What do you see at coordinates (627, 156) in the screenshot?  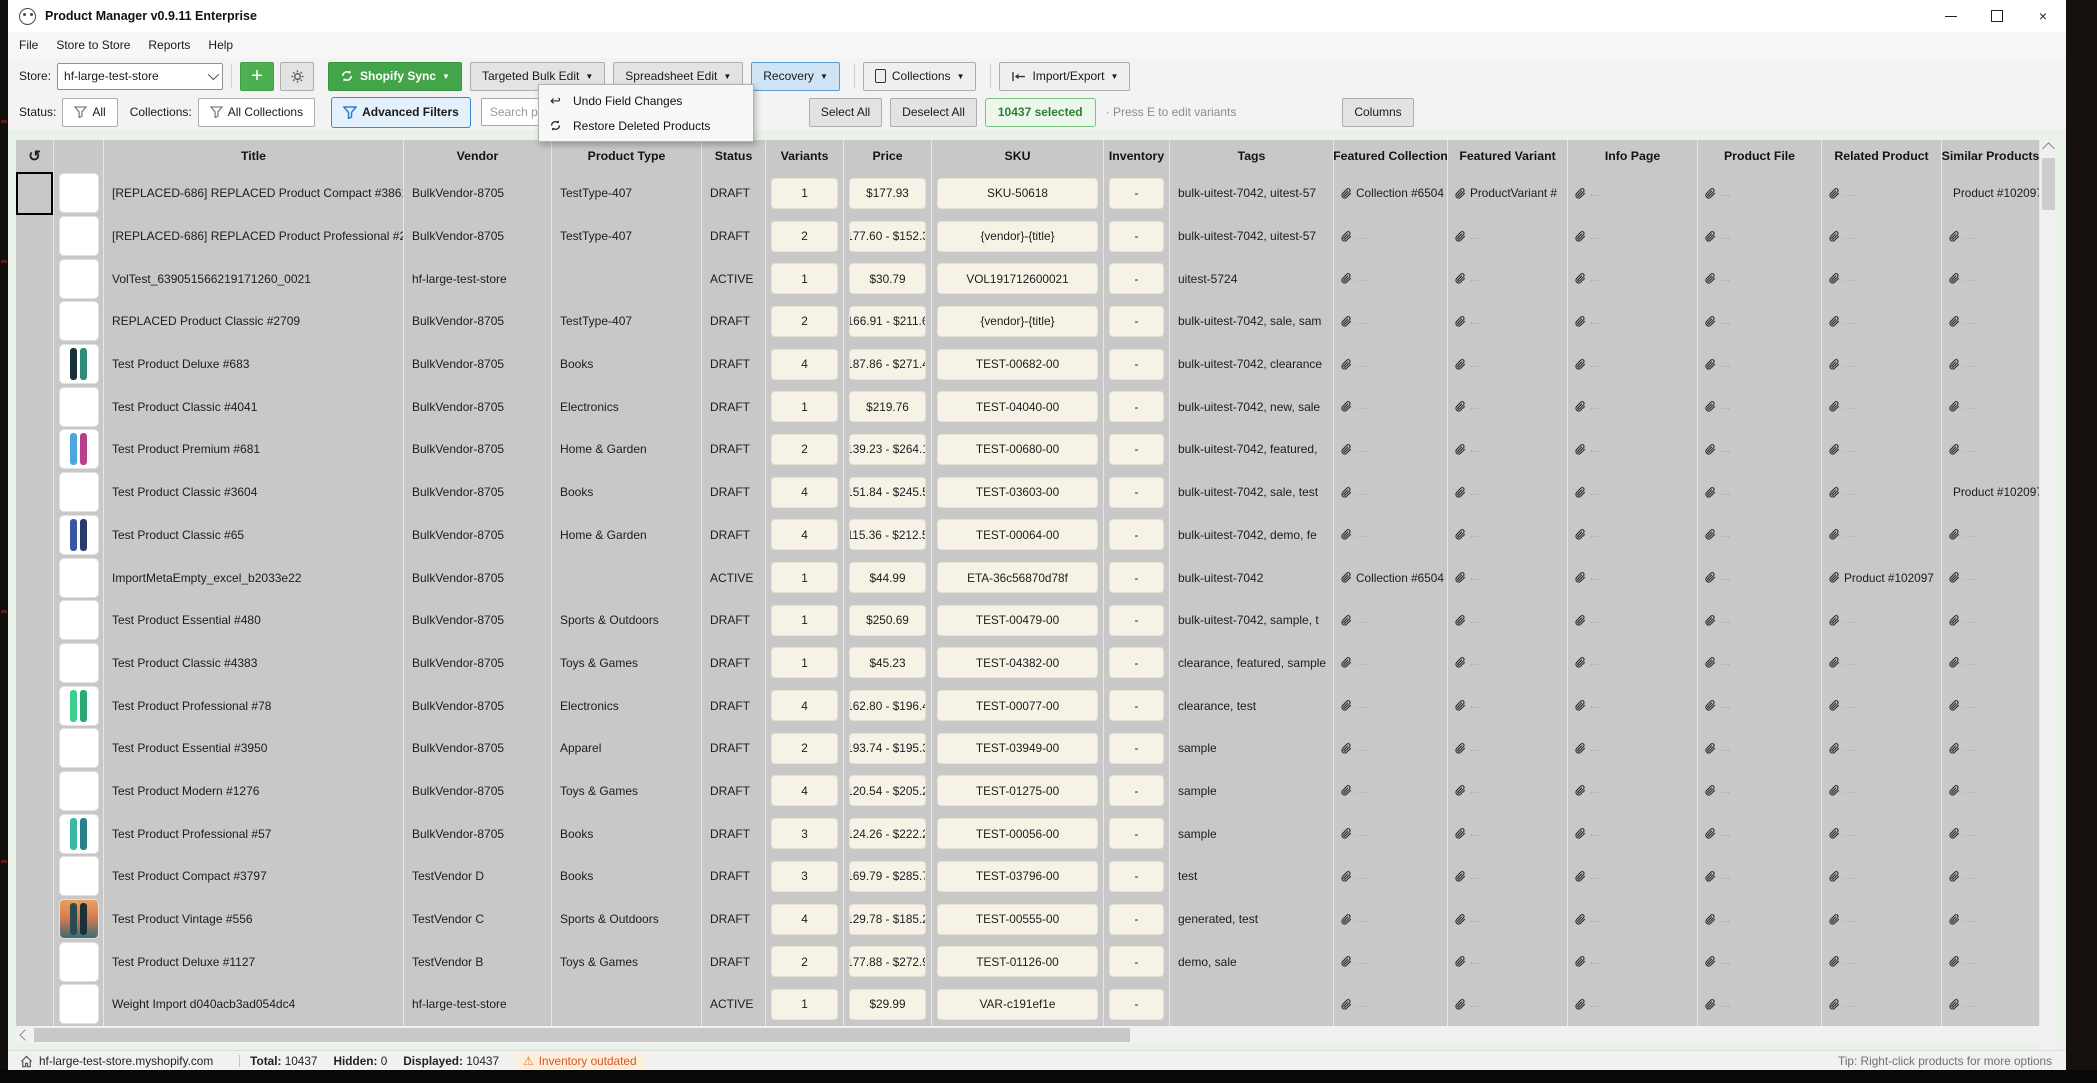 I see `header-type: Product Type` at bounding box center [627, 156].